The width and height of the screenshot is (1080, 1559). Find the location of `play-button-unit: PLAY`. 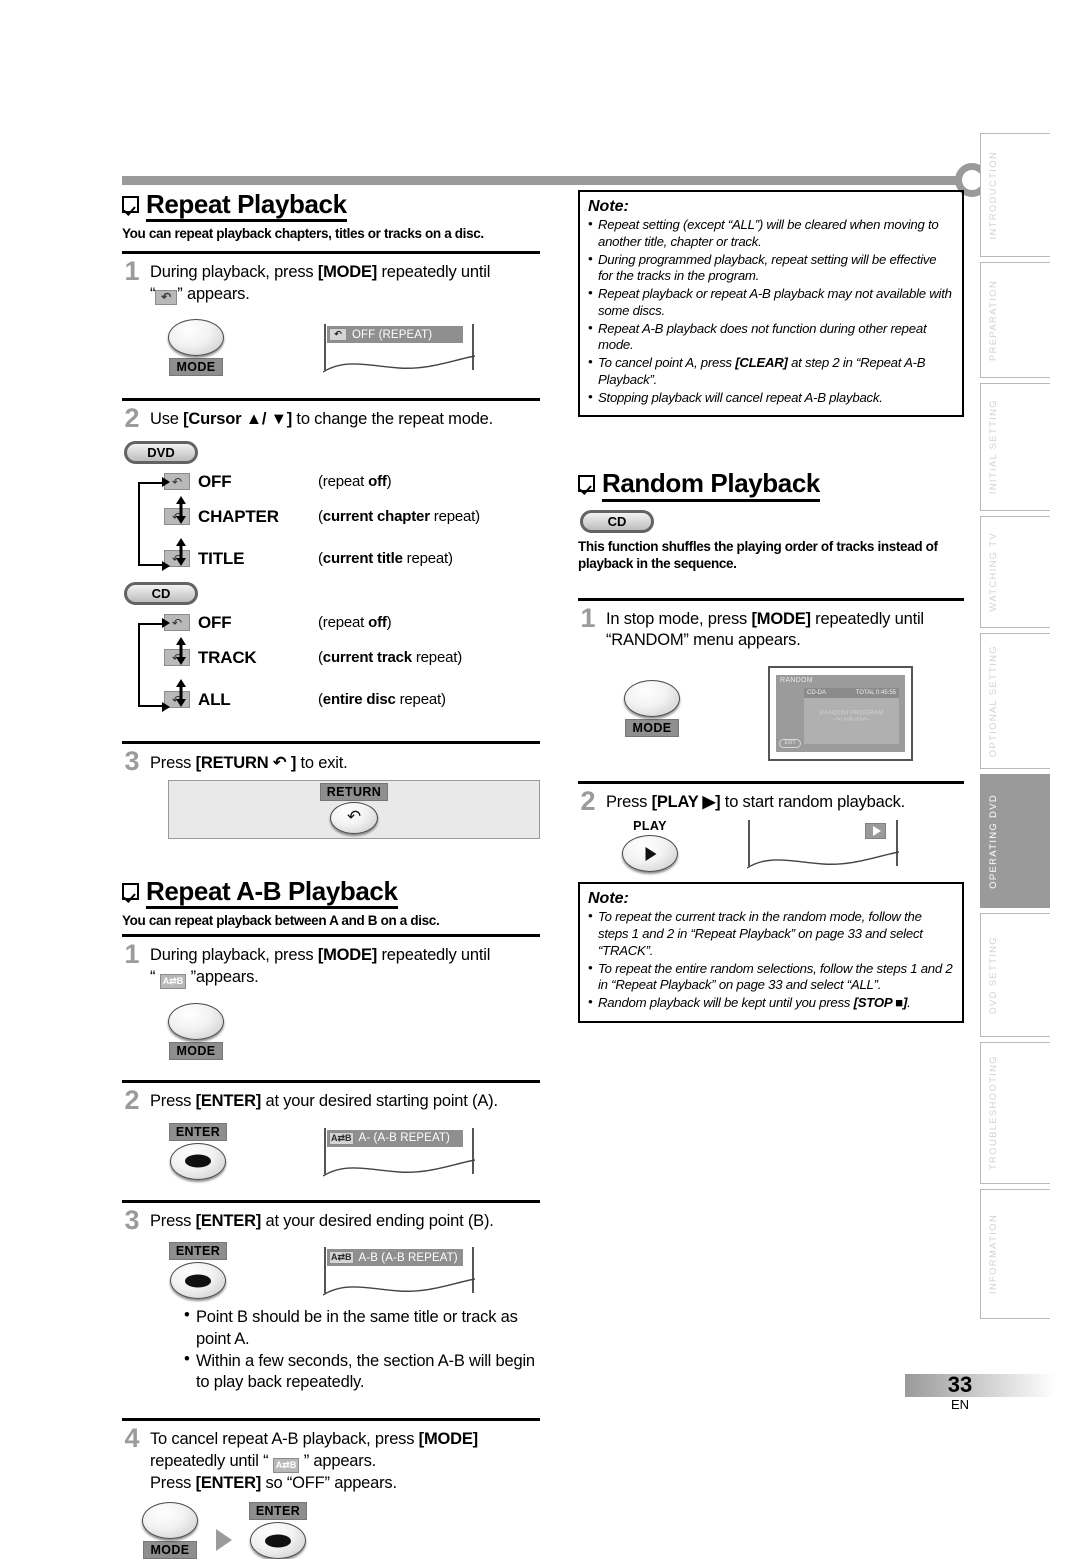

play-button-unit: PLAY is located at coordinates (650, 846).